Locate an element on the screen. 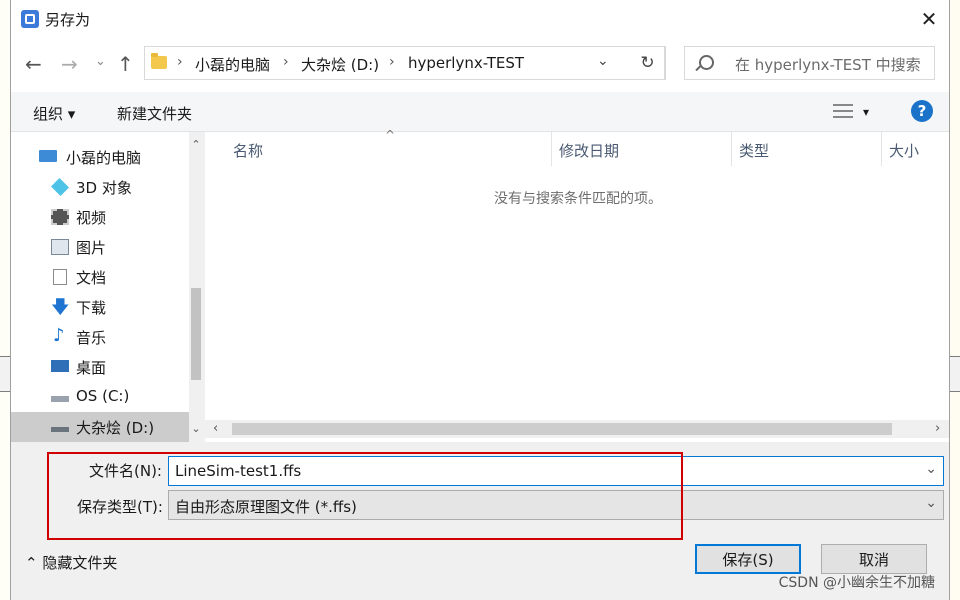 This screenshot has width=960, height=600. sidebar-item-documents: 文档 is located at coordinates (100, 277).